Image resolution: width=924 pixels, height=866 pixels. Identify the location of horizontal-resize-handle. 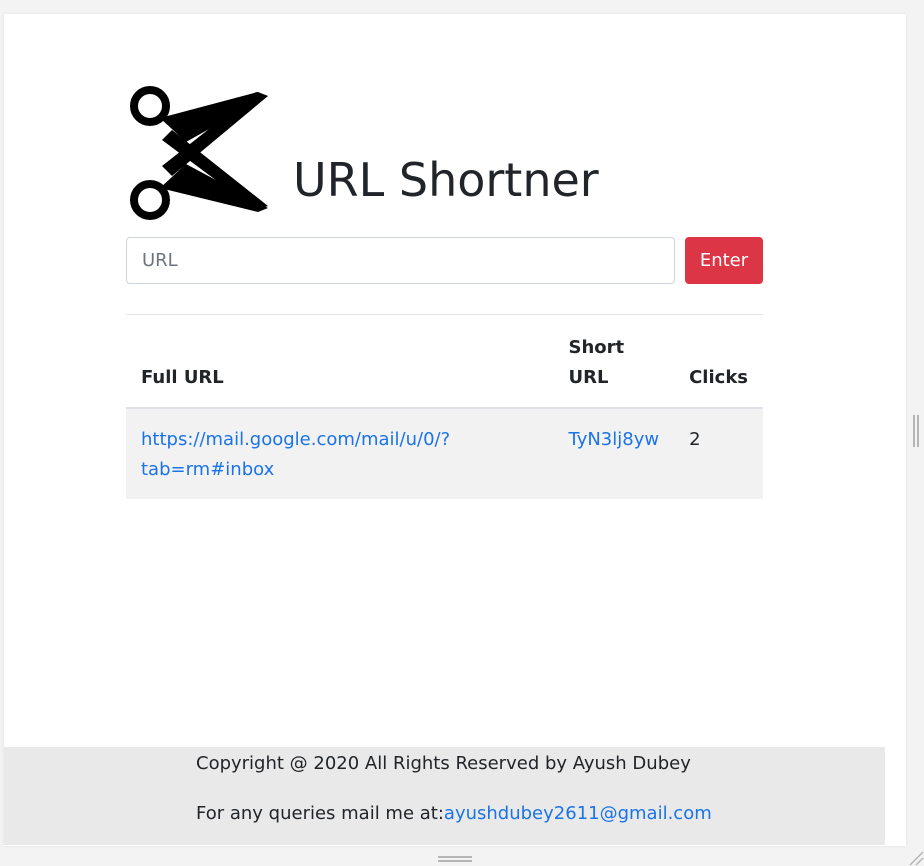
(455, 859).